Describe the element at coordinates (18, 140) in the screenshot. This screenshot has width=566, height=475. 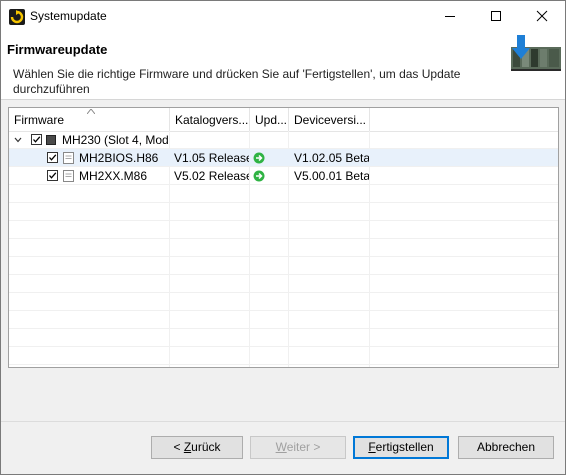
I see `chevron-down-icon` at that location.